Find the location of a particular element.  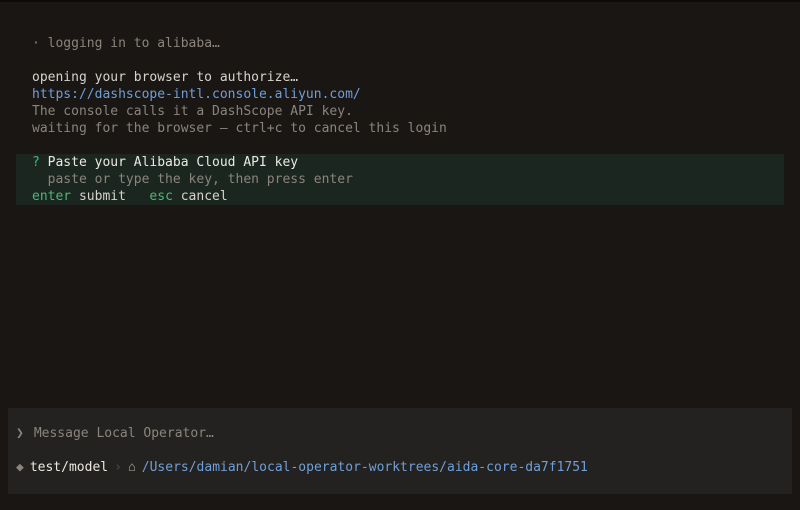

enter-key: enter is located at coordinates (52, 196).